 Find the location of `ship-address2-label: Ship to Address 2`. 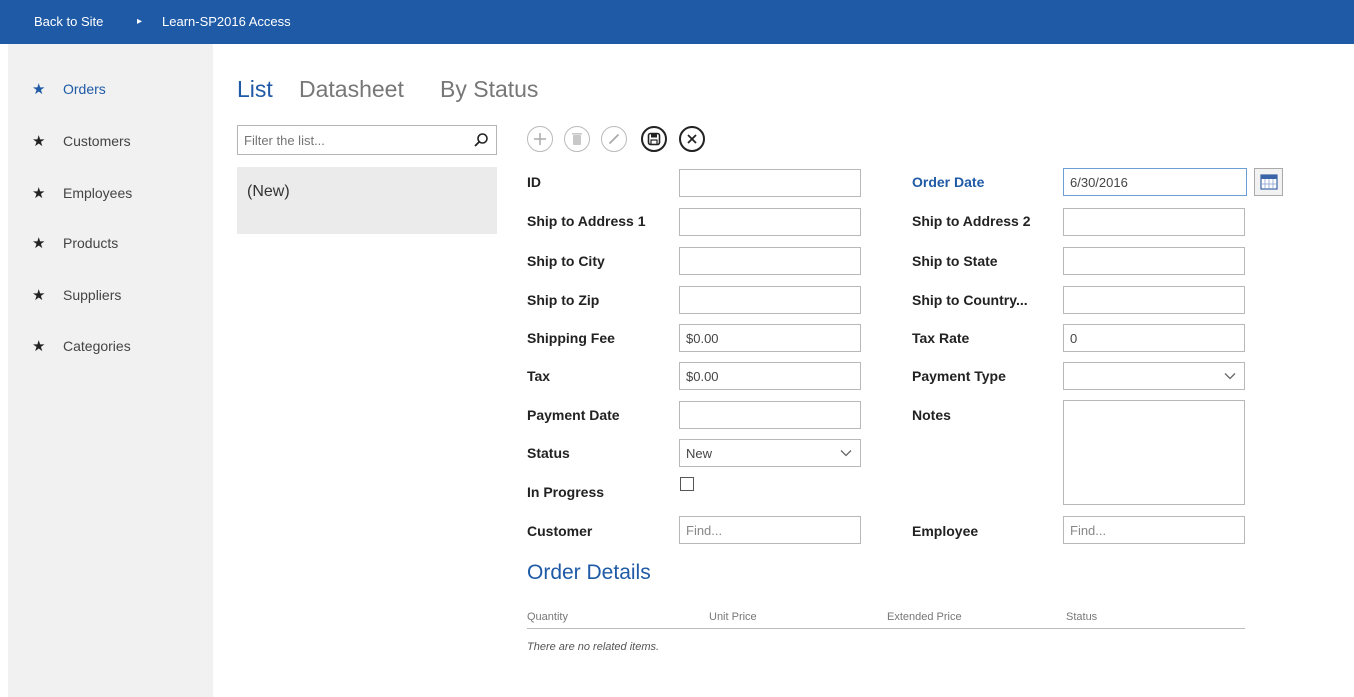

ship-address2-label: Ship to Address 2 is located at coordinates (971, 221).